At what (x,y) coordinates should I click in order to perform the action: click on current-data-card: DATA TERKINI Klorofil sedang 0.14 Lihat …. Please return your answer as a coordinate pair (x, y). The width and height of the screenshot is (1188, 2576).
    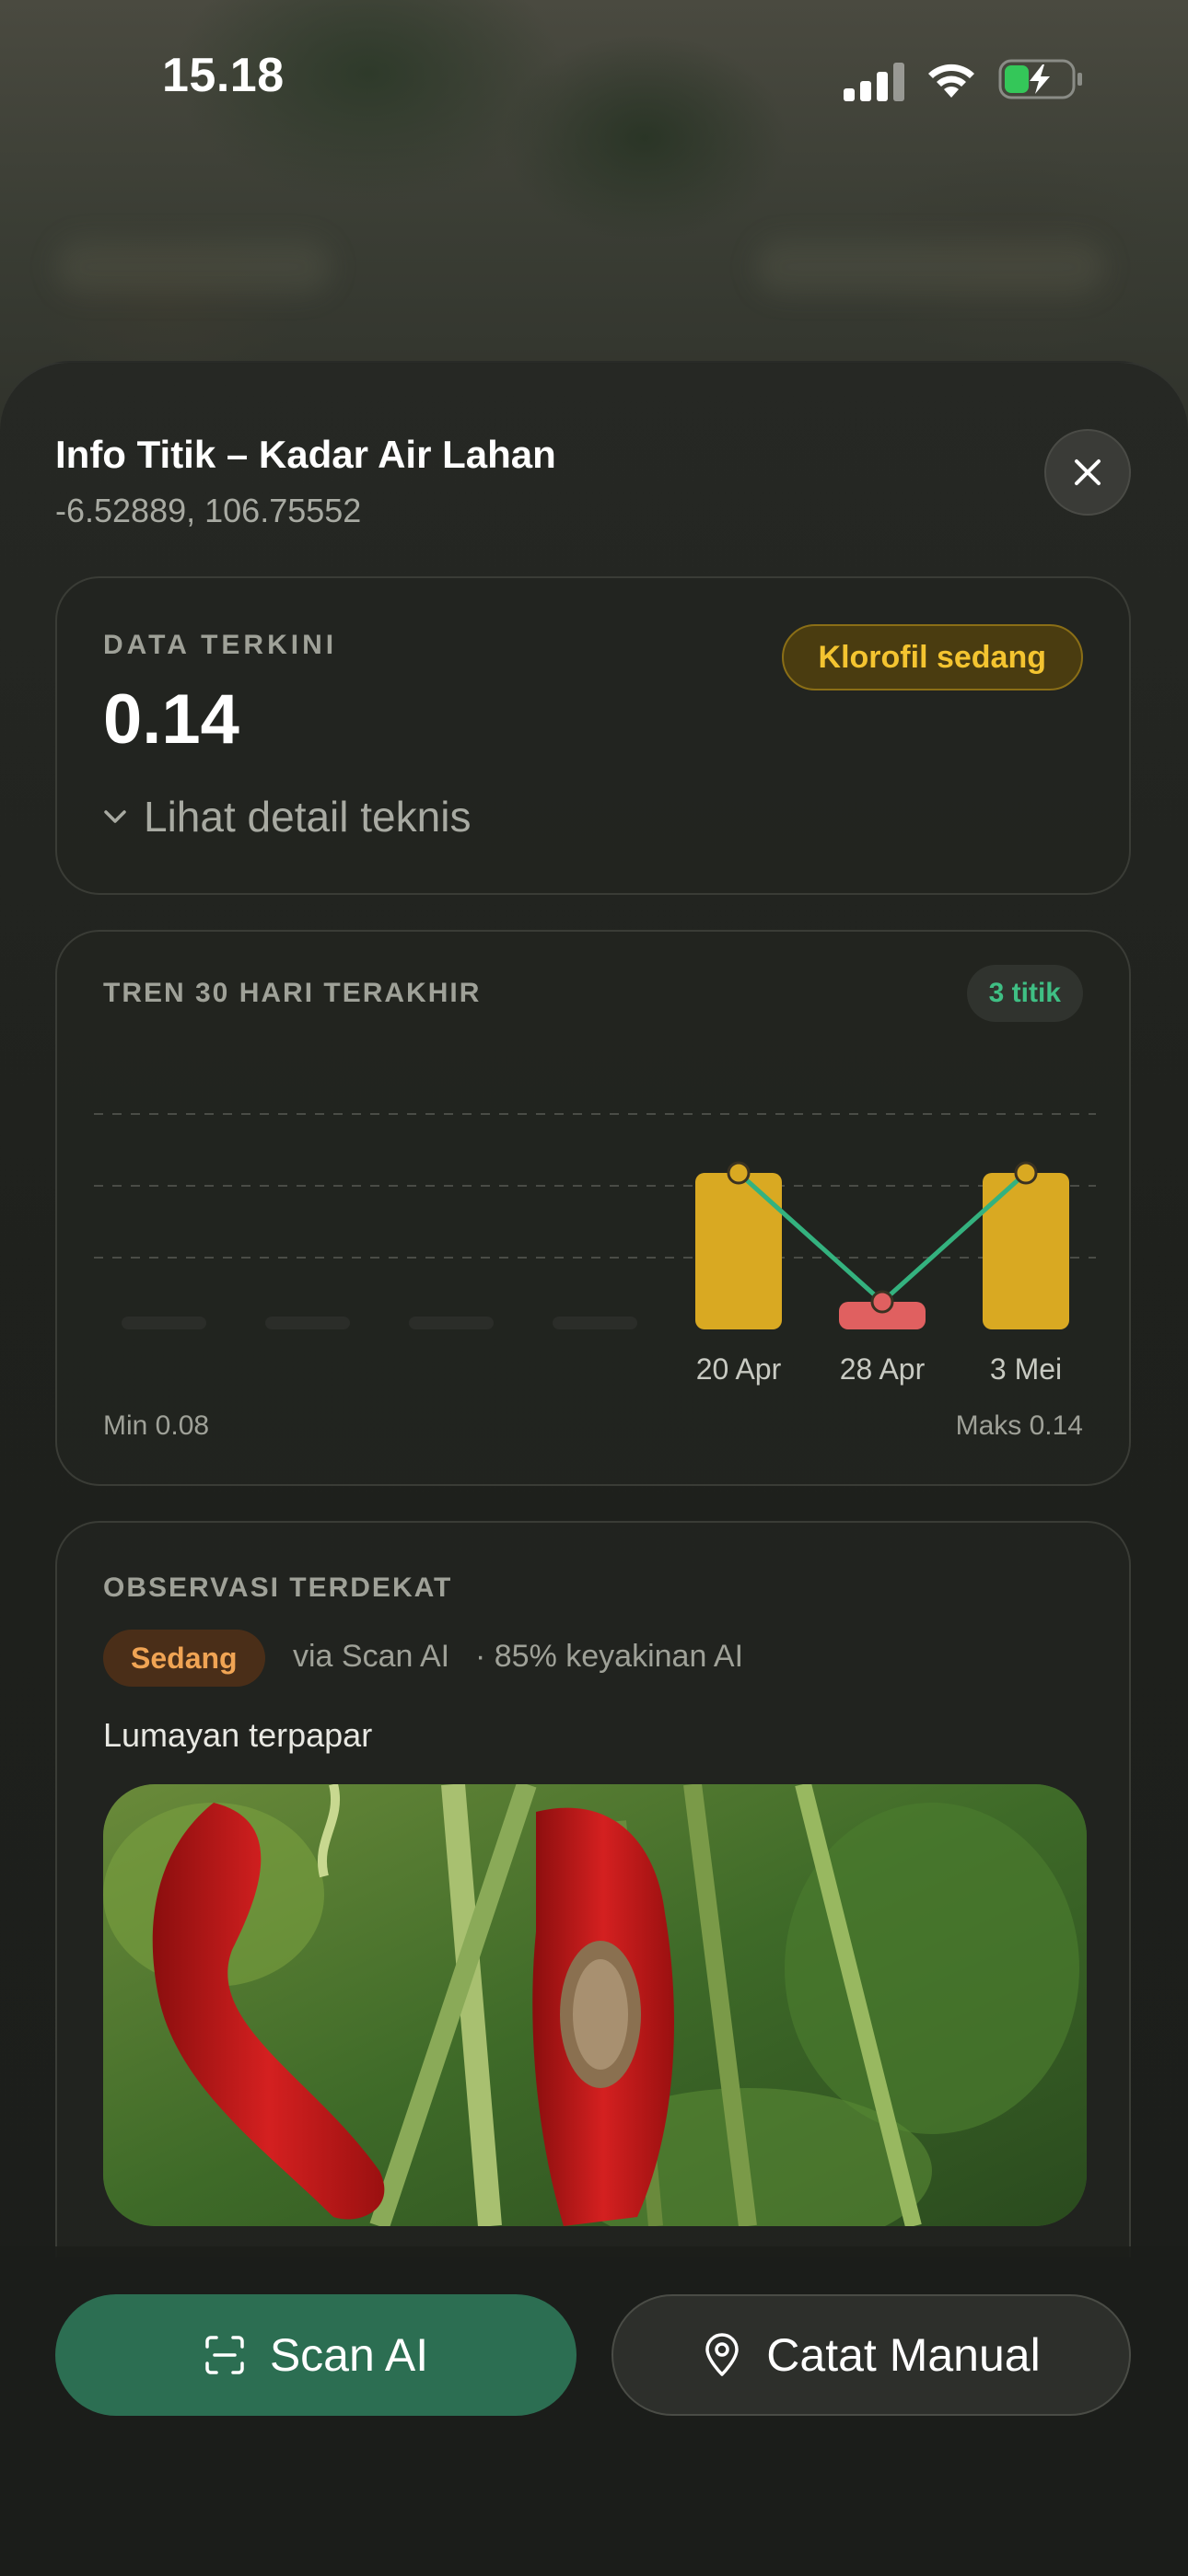
    Looking at the image, I should click on (593, 735).